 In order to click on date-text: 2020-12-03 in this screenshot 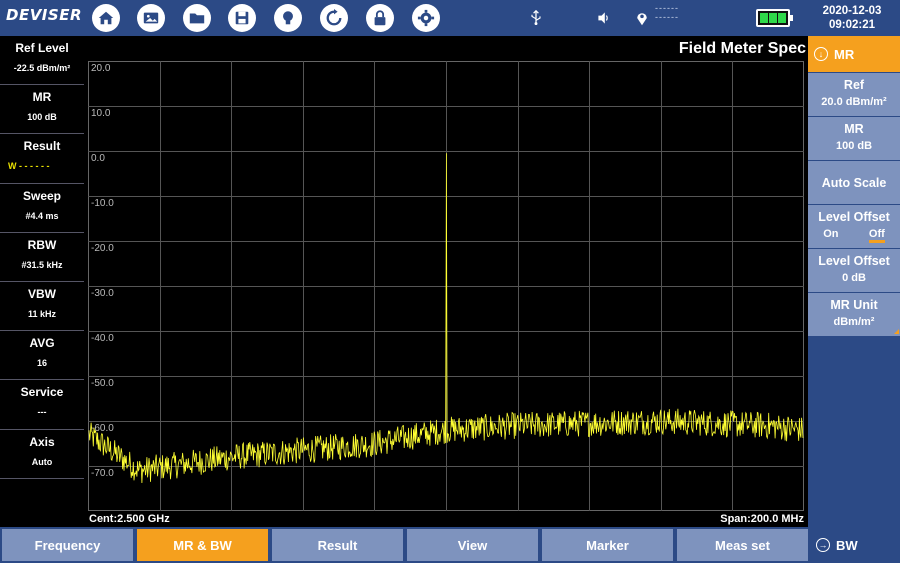, I will do `click(852, 11)`.